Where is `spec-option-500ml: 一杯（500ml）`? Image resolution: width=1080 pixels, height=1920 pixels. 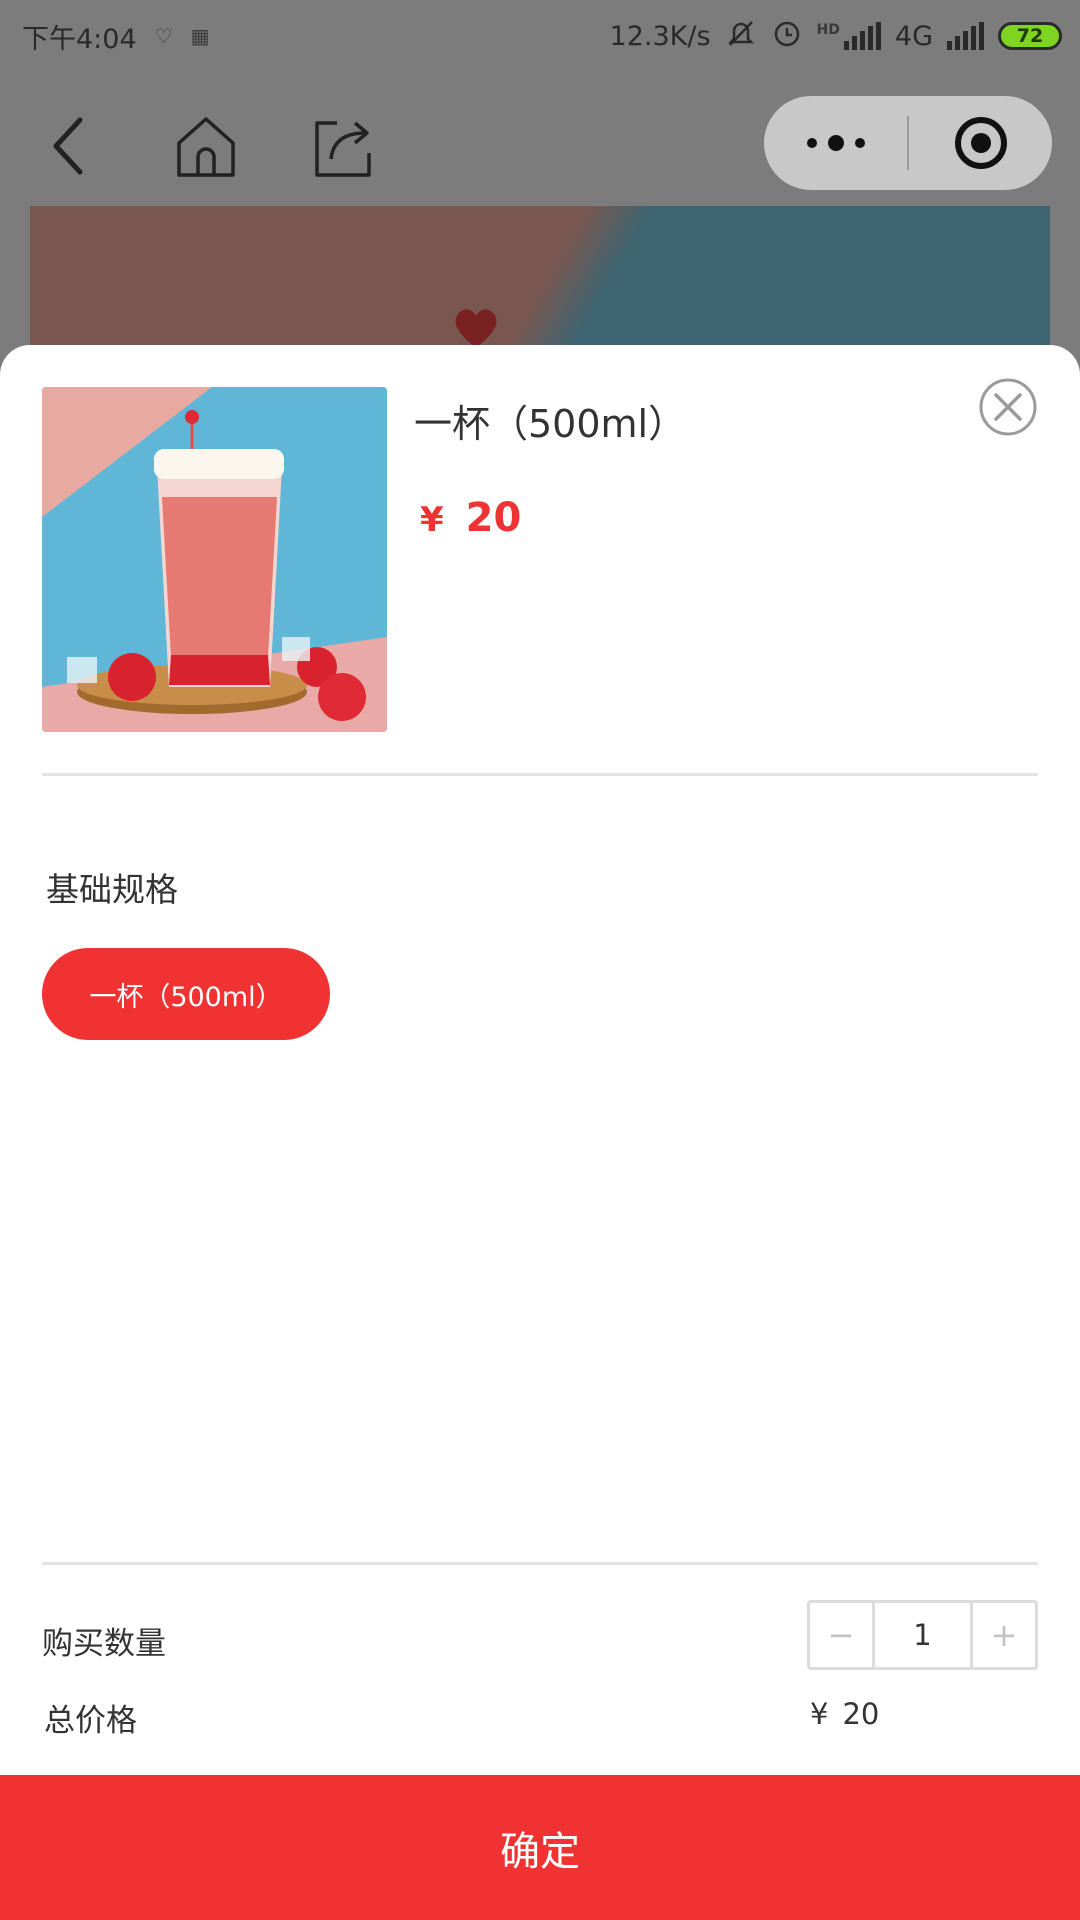 spec-option-500ml: 一杯（500ml） is located at coordinates (186, 994).